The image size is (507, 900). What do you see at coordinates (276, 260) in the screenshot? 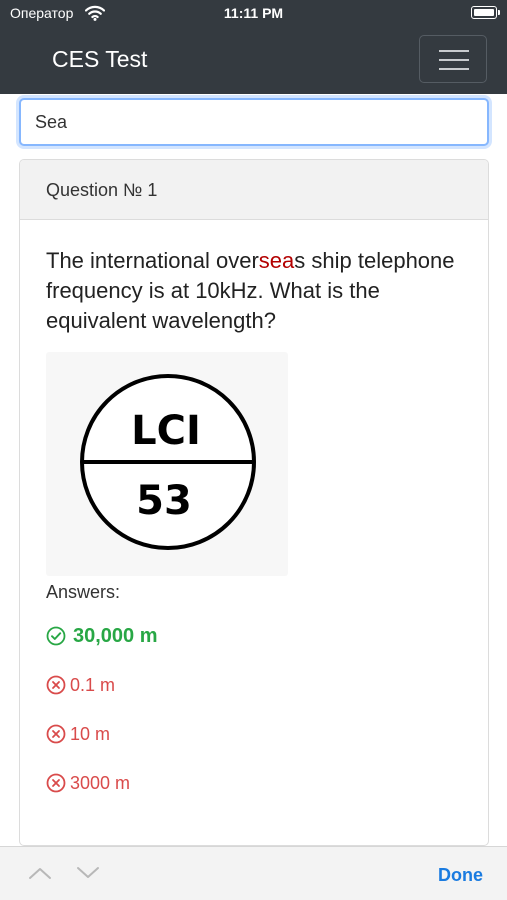
I see `search-highlight: sea` at bounding box center [276, 260].